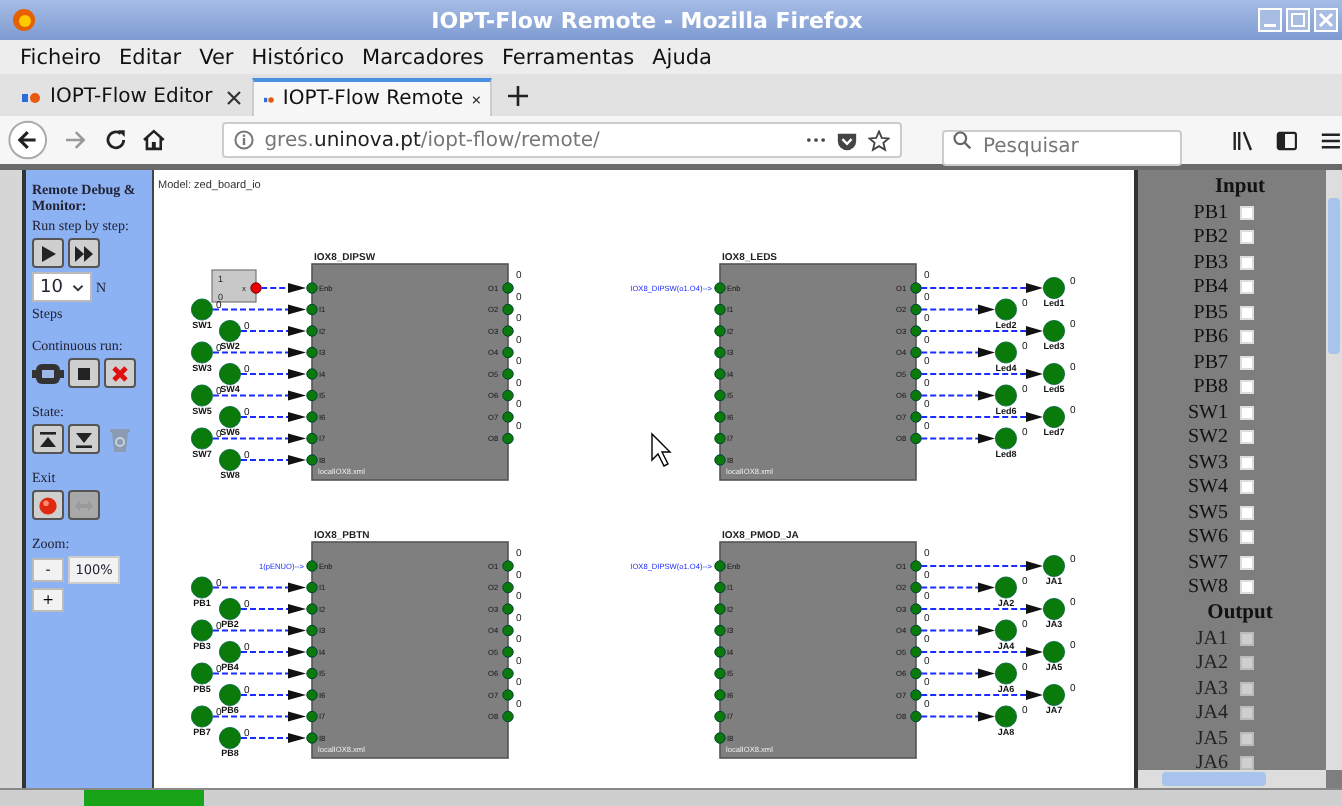 This screenshot has height=806, width=1342. Describe the element at coordinates (1287, 140) in the screenshot. I see `sidebar-icon` at that location.